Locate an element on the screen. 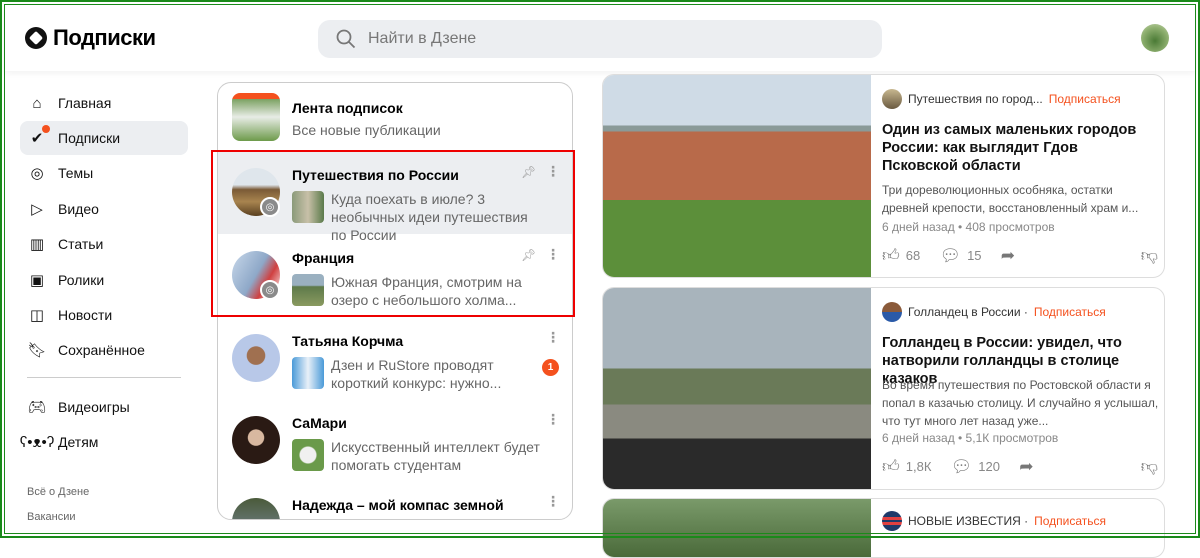 The image size is (1200, 558). search-icon is located at coordinates (346, 39).